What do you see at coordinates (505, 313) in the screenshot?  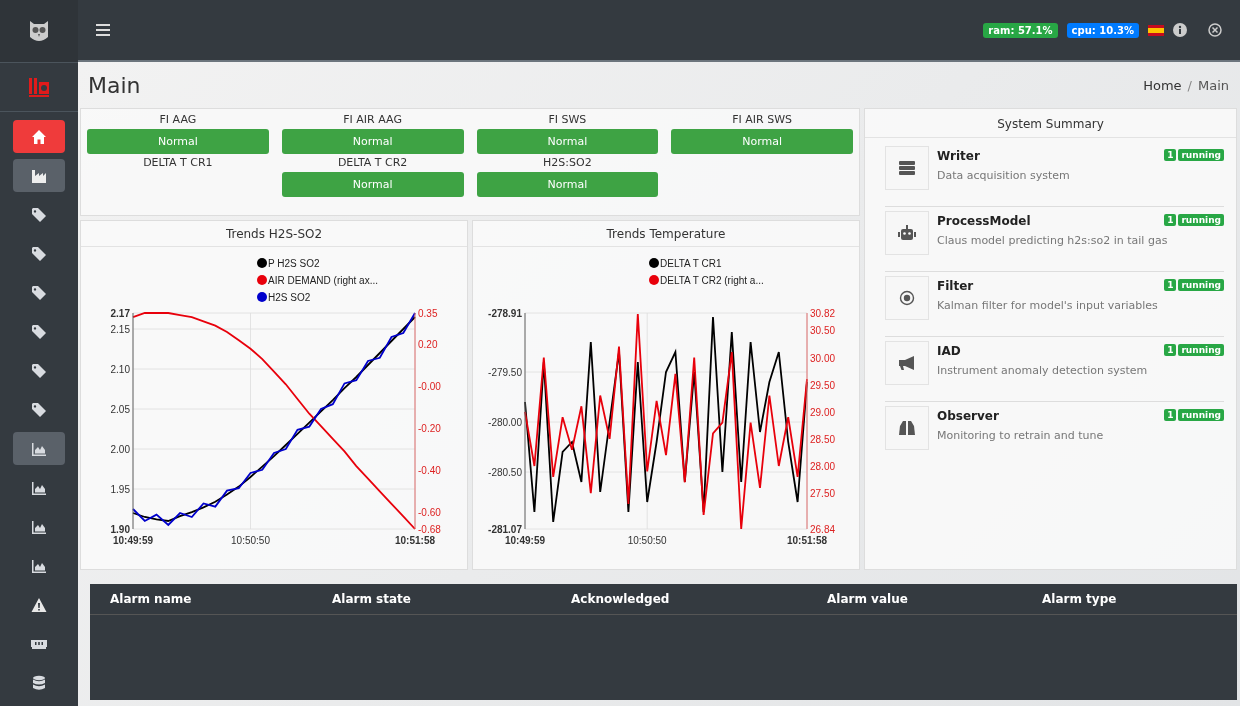 I see `y-tick-label: -278.91` at bounding box center [505, 313].